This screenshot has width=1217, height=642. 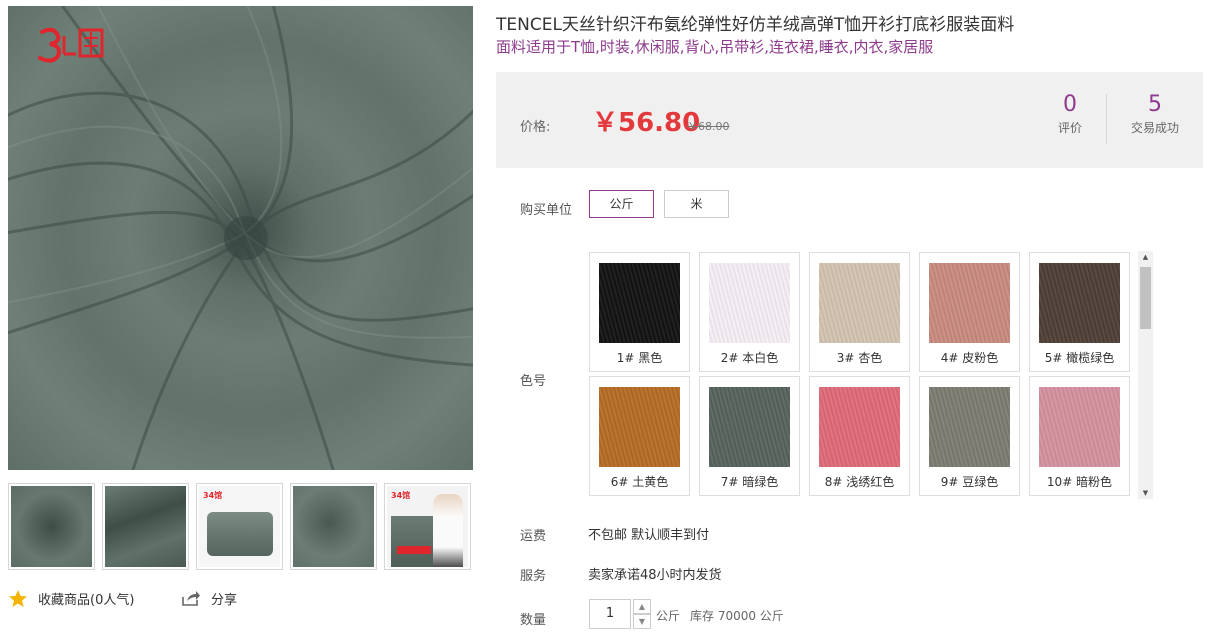 I want to click on thumbnail-5: 34馆, so click(x=427, y=526).